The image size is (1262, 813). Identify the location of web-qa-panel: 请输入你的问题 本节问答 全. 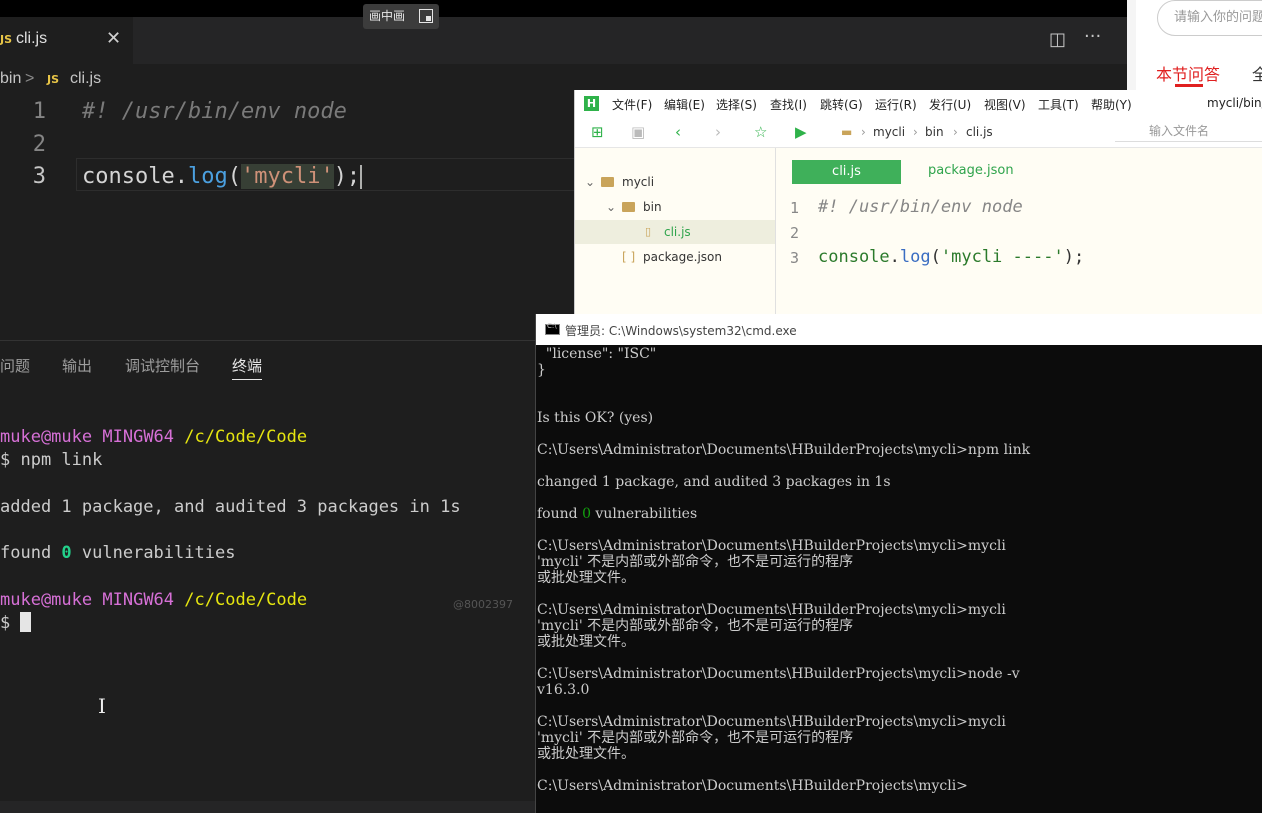
(1194, 45).